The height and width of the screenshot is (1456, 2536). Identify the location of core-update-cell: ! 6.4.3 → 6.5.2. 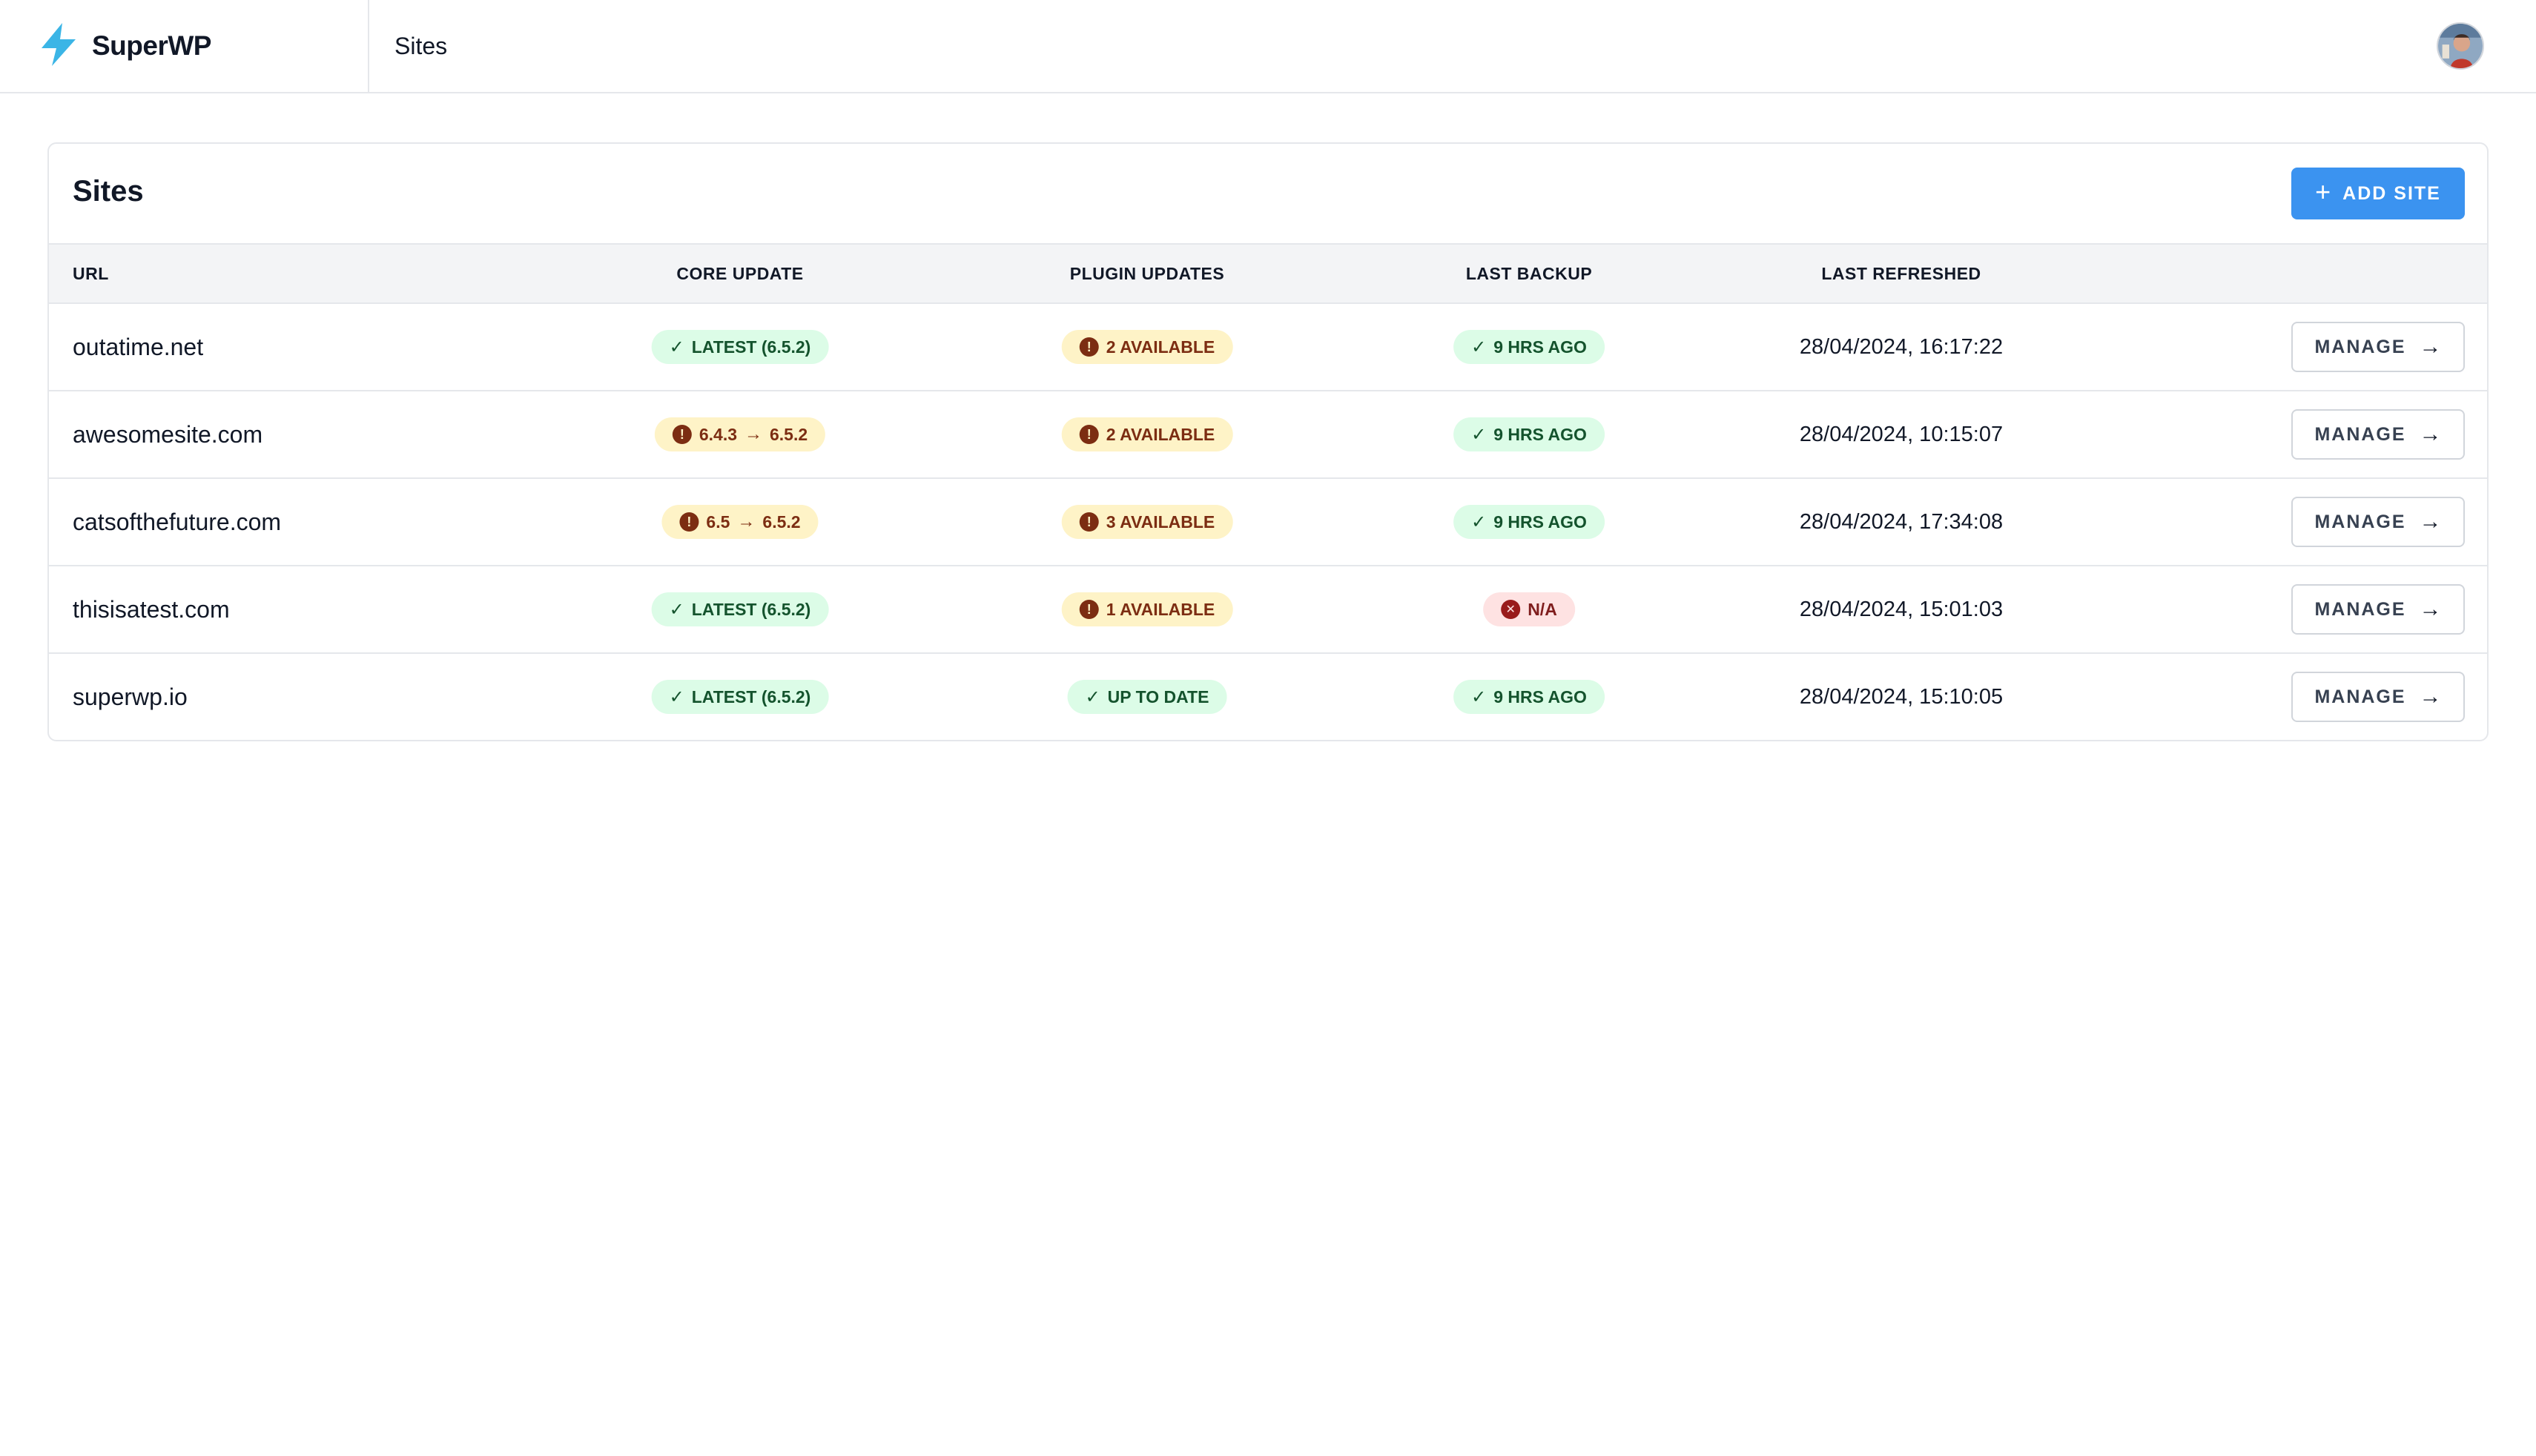
(740, 434).